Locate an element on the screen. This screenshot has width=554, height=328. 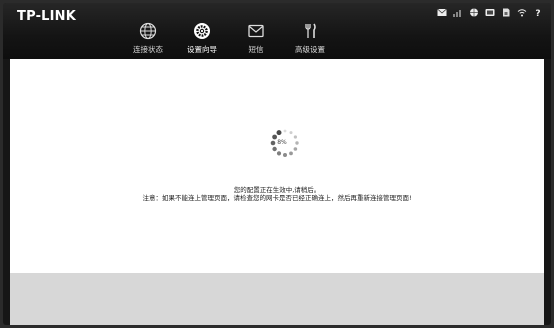
envelope-icon is located at coordinates (256, 31).